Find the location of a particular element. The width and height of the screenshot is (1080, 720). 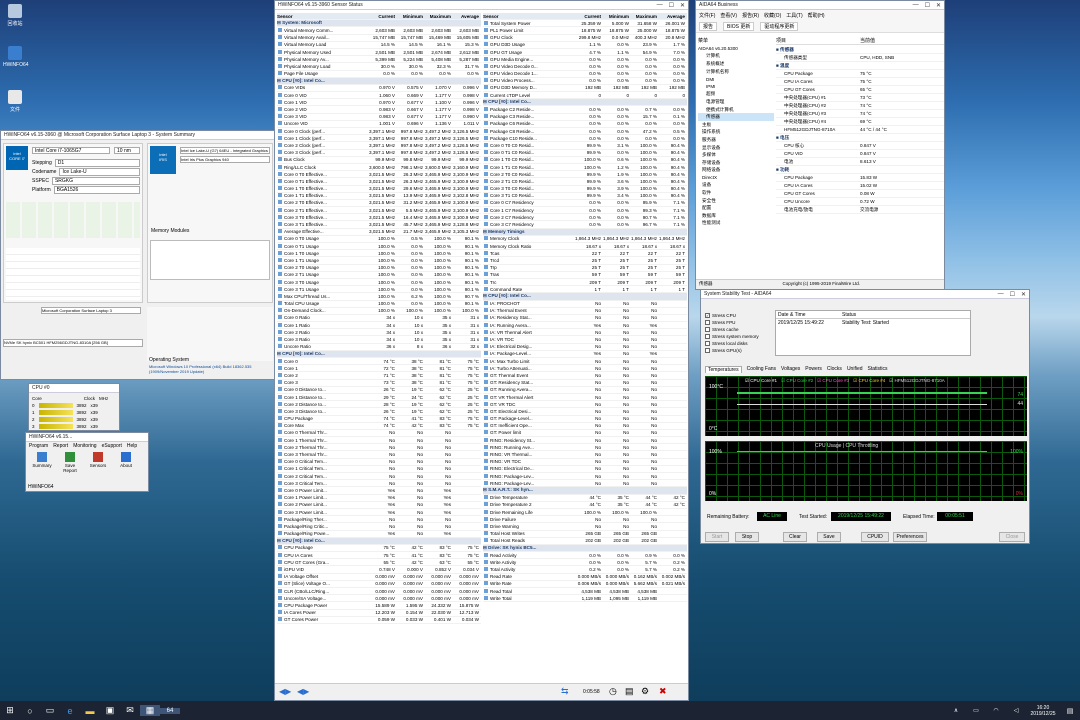

aida-tree-item: AIDA64 v6.20.5300 is located at coordinates (736, 49).